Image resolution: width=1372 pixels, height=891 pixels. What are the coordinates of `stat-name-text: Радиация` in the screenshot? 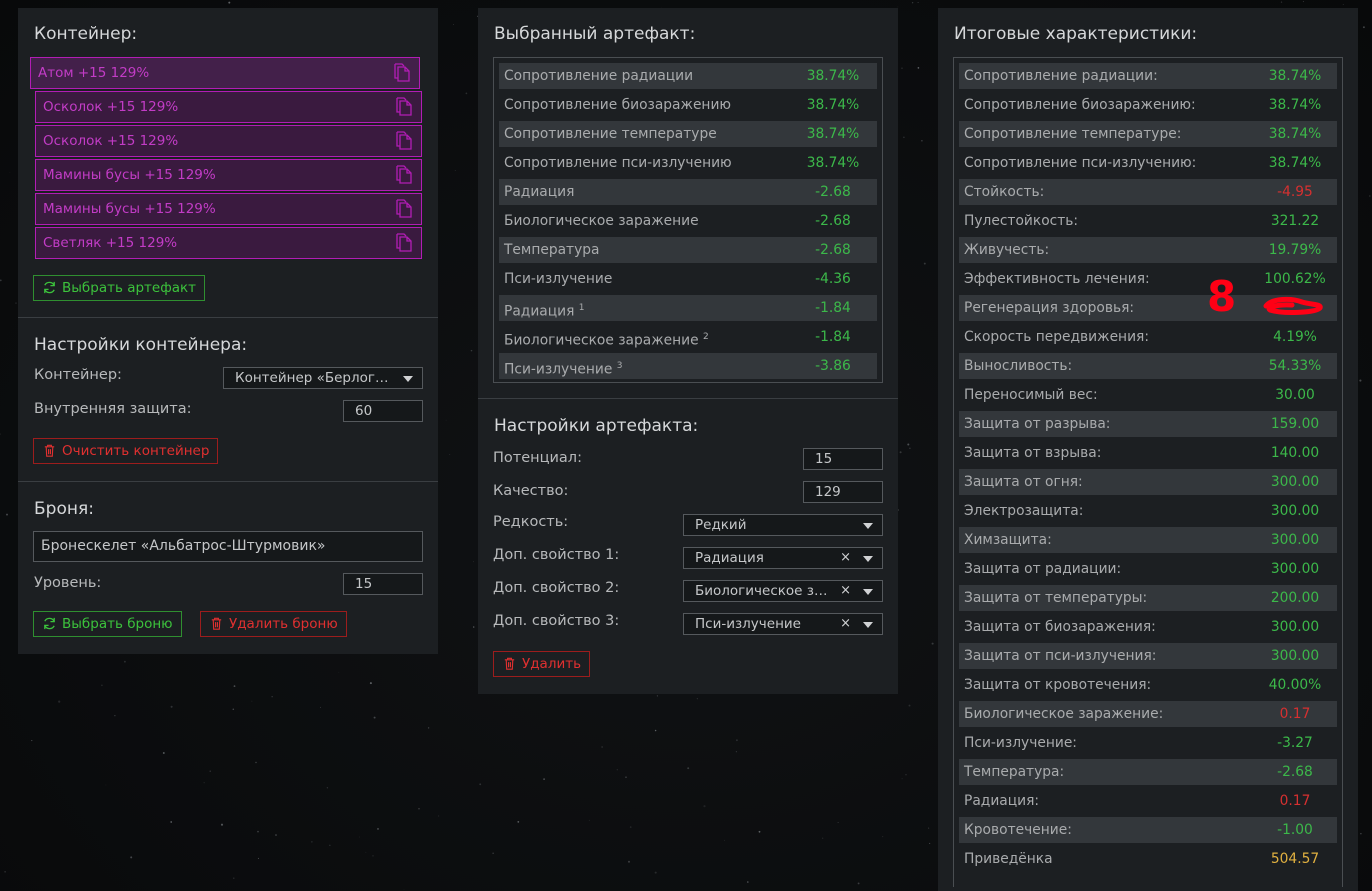 It's located at (539, 192).